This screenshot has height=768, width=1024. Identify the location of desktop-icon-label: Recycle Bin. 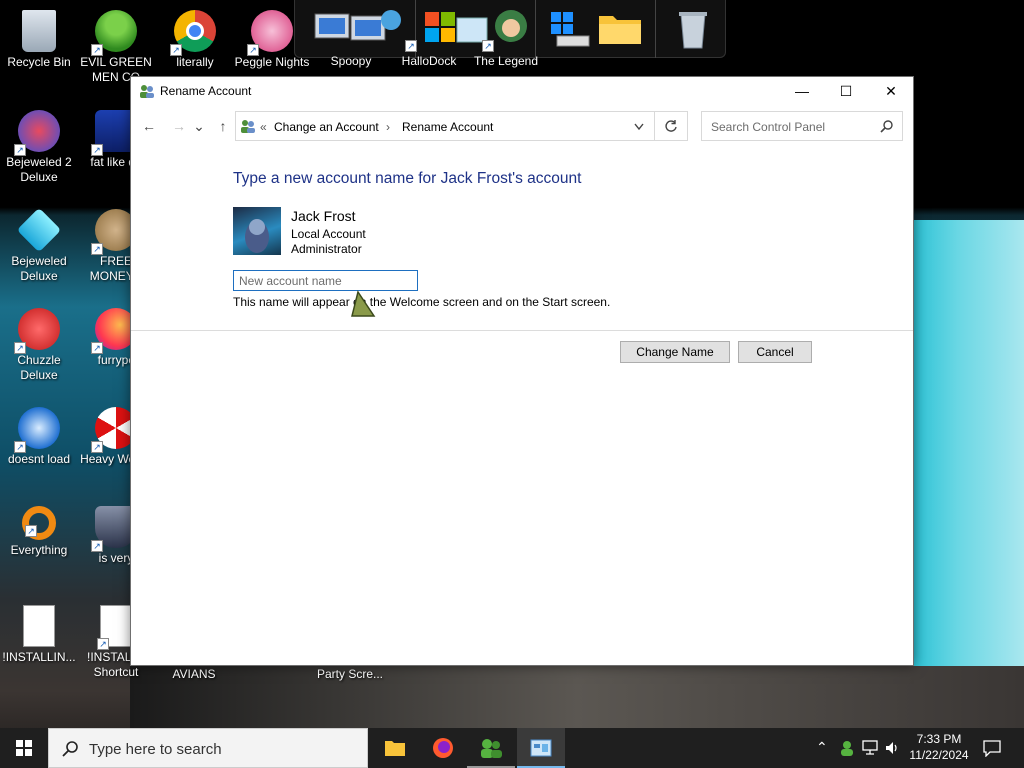
(39, 62).